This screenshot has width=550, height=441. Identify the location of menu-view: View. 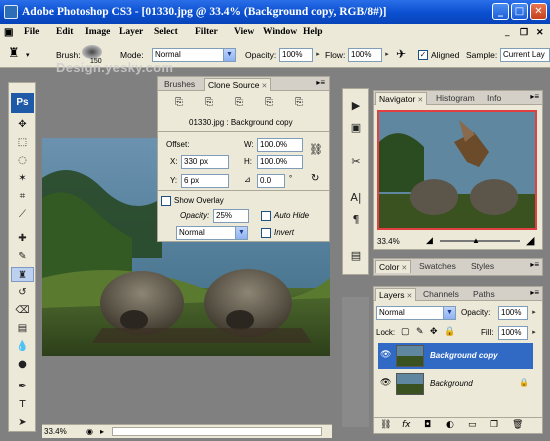
(244, 32).